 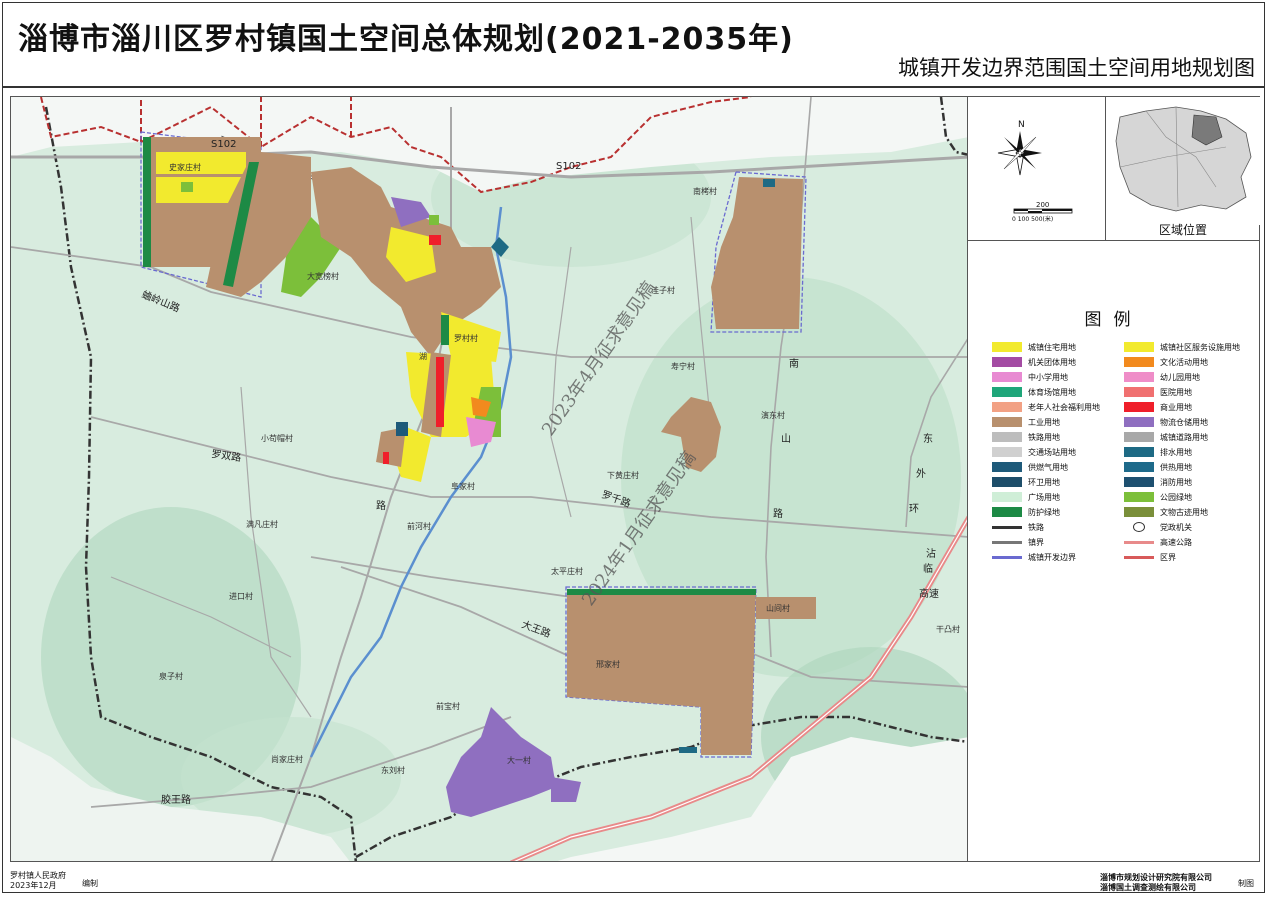 What do you see at coordinates (683, 366) in the screenshot?
I see `village-label: 寿宁村` at bounding box center [683, 366].